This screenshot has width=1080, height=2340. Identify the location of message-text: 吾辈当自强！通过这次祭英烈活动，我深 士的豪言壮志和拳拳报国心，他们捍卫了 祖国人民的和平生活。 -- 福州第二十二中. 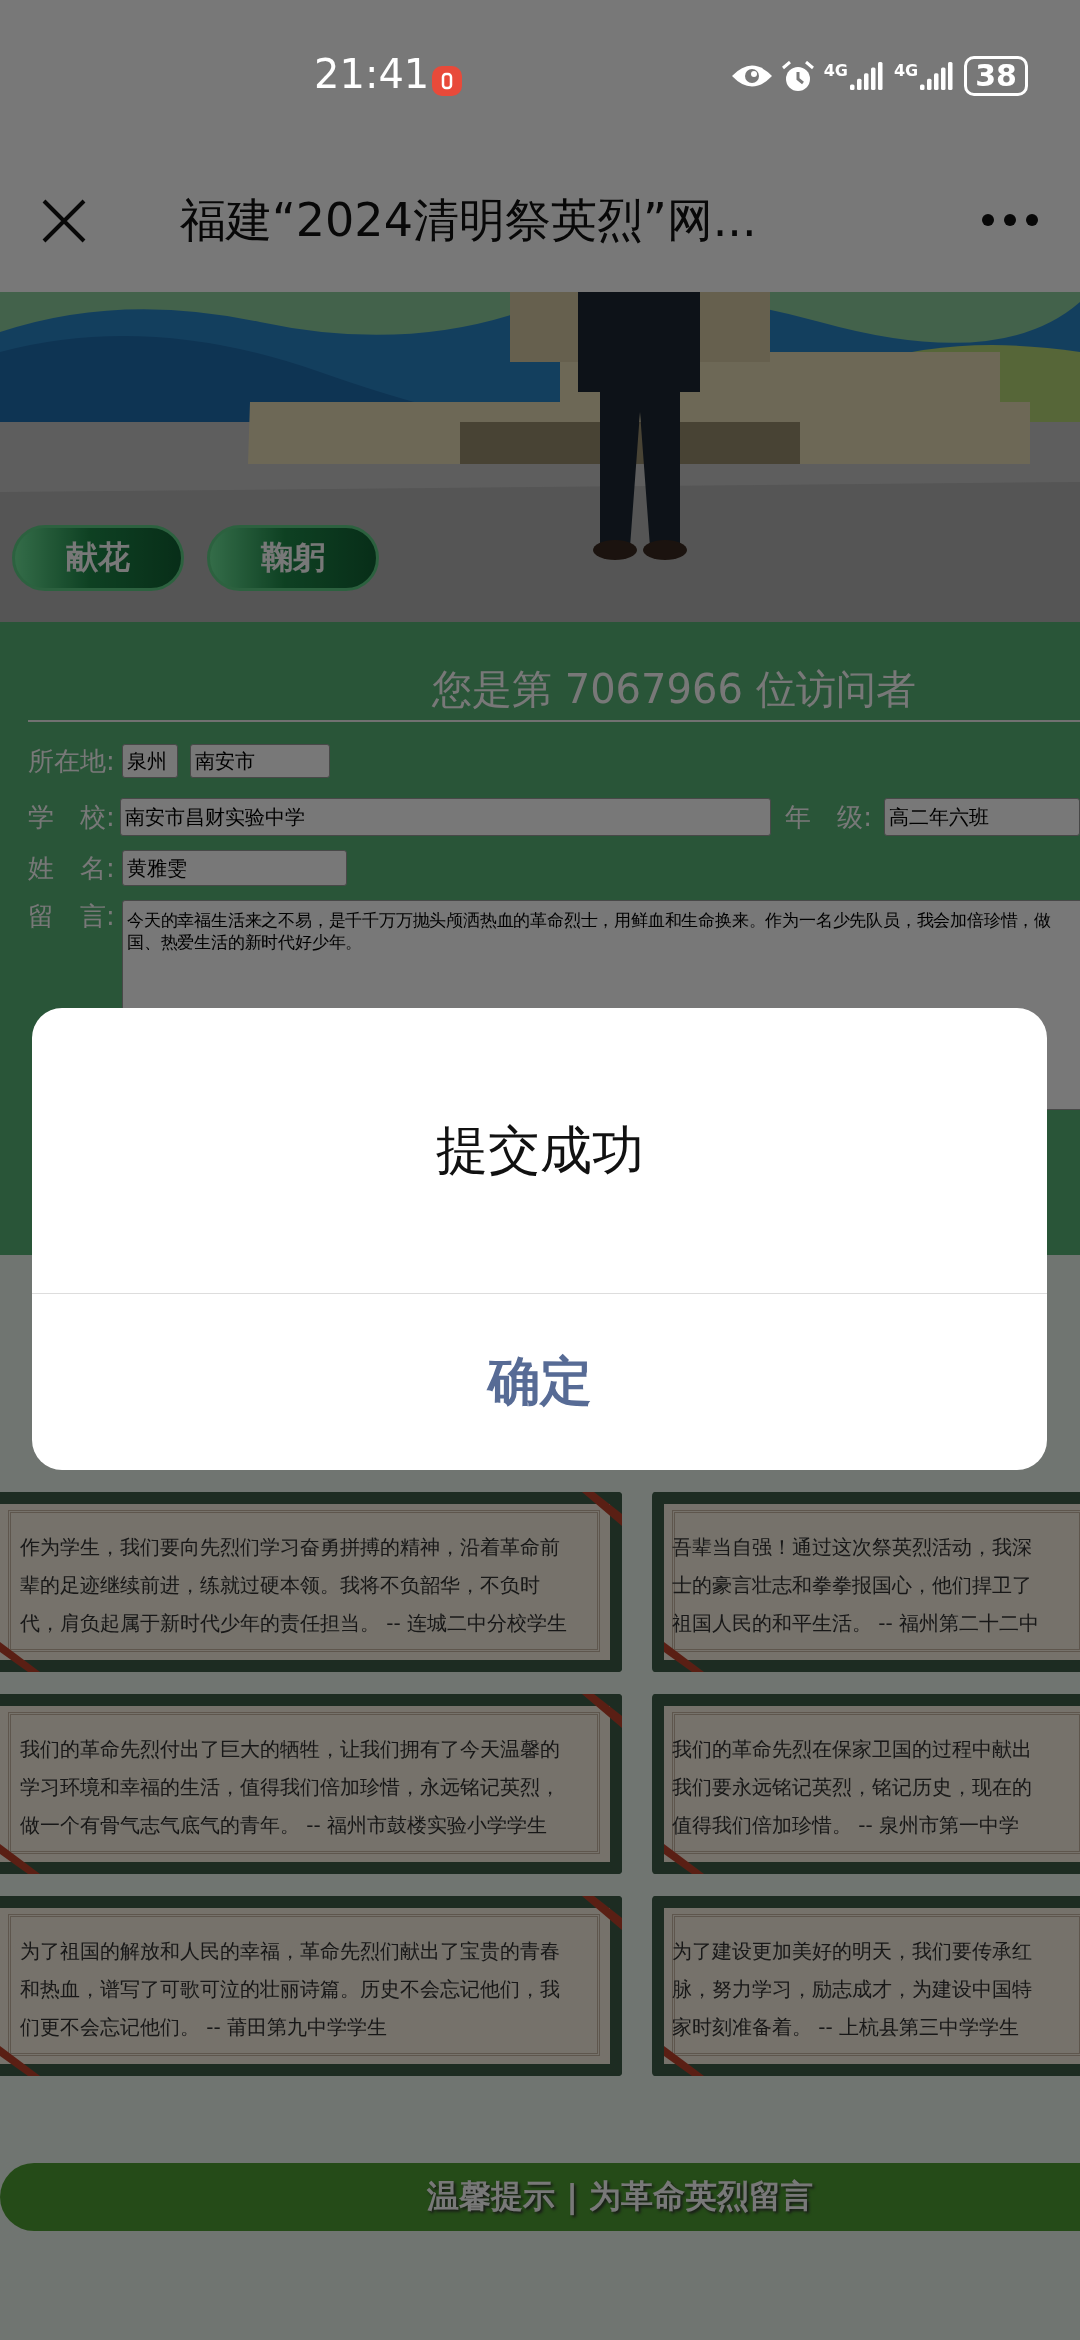
(856, 1585).